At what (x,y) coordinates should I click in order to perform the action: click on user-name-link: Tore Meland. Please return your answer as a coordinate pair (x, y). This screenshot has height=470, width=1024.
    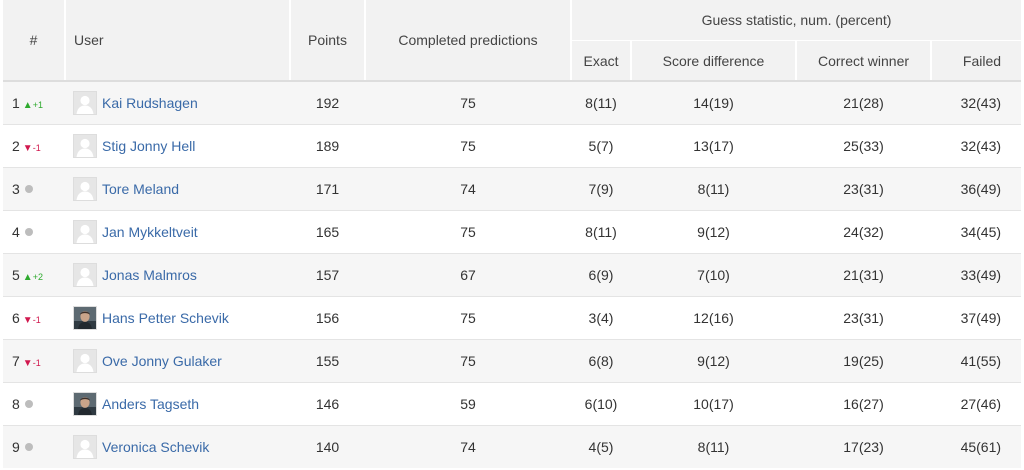
    Looking at the image, I should click on (140, 189).